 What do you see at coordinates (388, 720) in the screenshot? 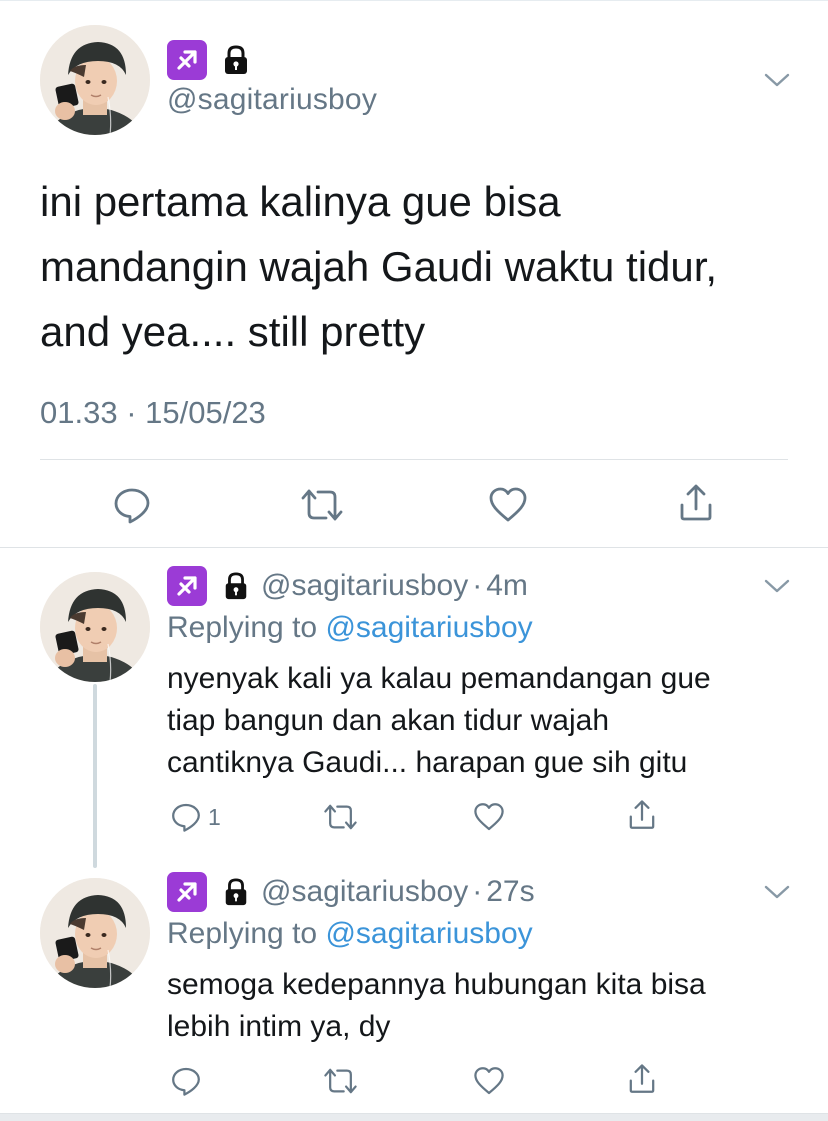
I see `reply-text-line: tiap bangun dan akan tidur wajah` at bounding box center [388, 720].